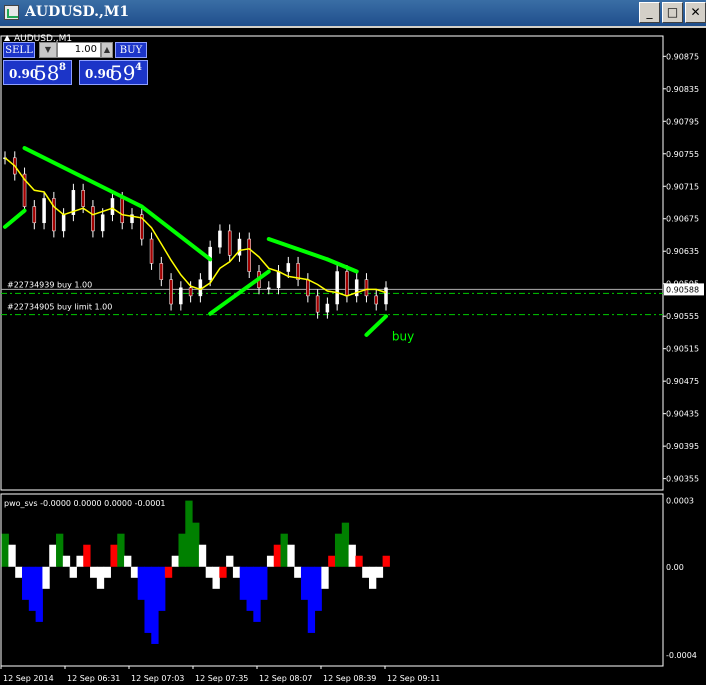  What do you see at coordinates (19, 50) in the screenshot?
I see `sell-button: SELL` at bounding box center [19, 50].